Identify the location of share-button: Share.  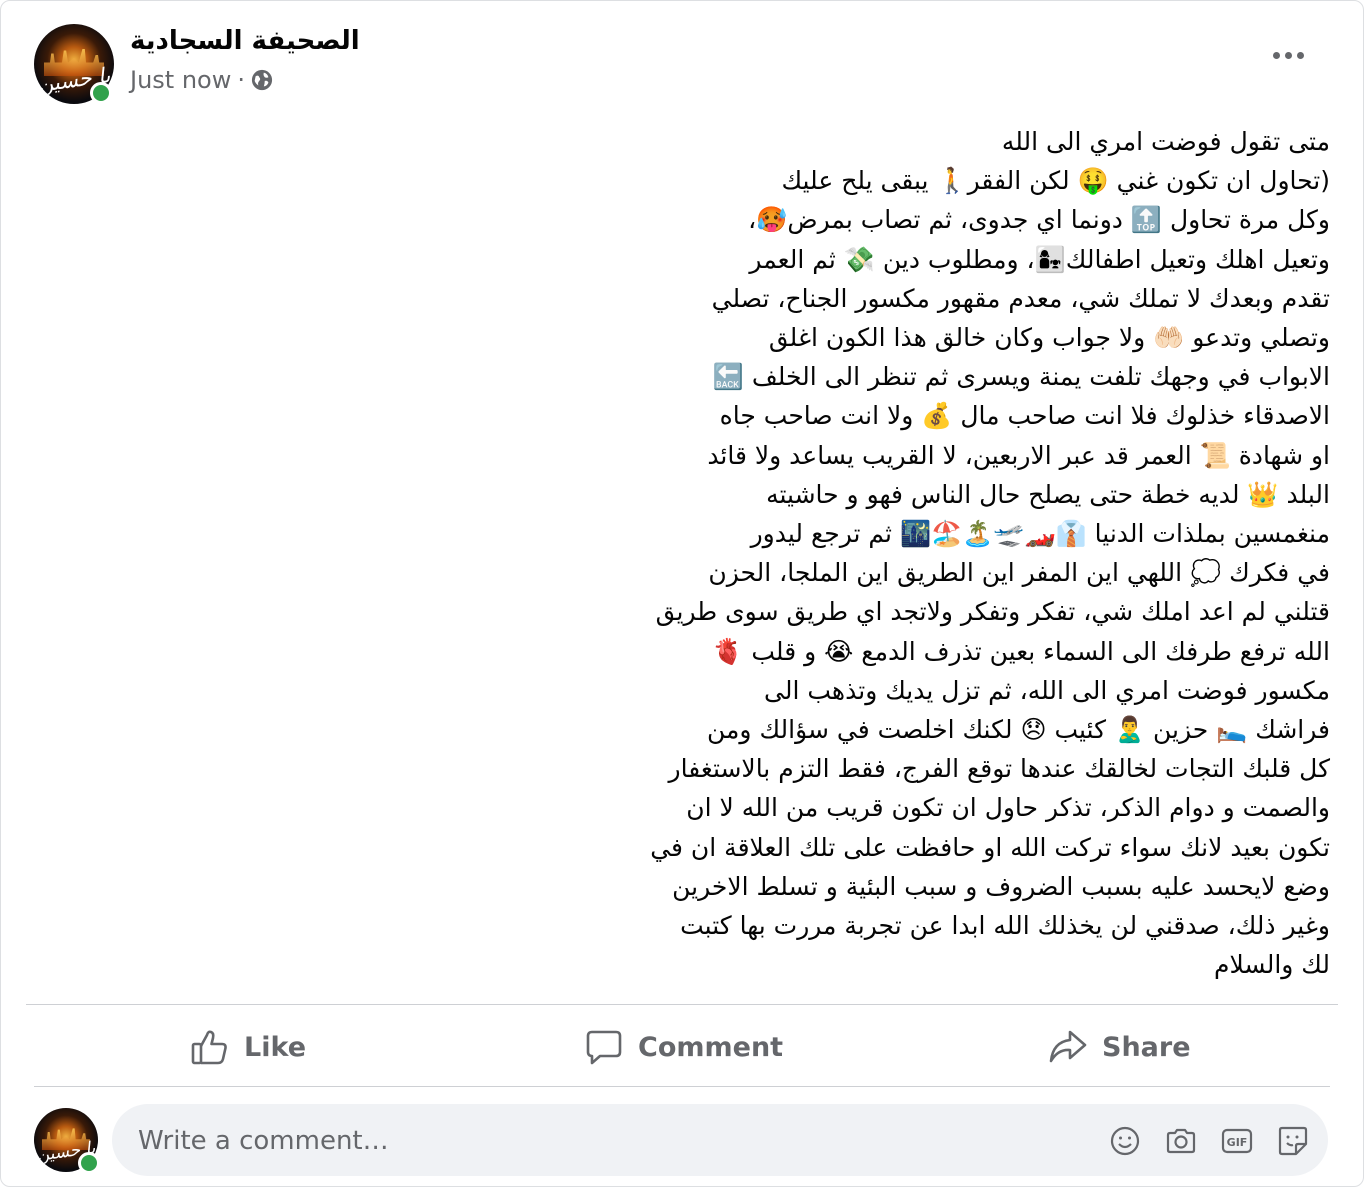
(1119, 1047).